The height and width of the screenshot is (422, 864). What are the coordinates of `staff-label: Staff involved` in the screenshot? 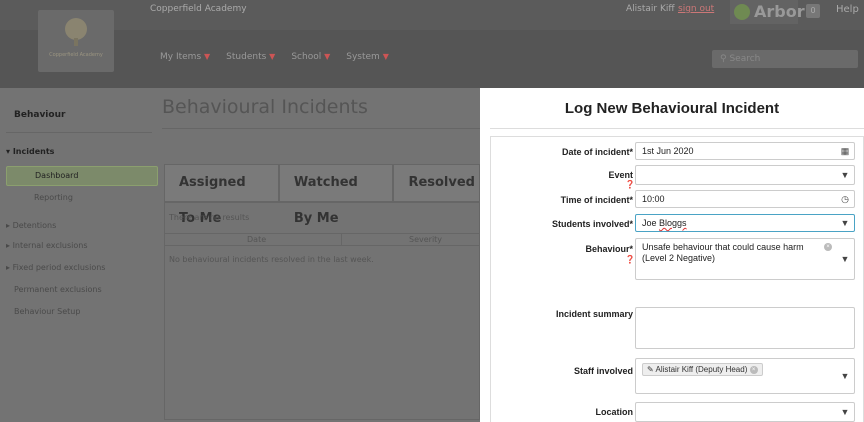 It's located at (603, 371).